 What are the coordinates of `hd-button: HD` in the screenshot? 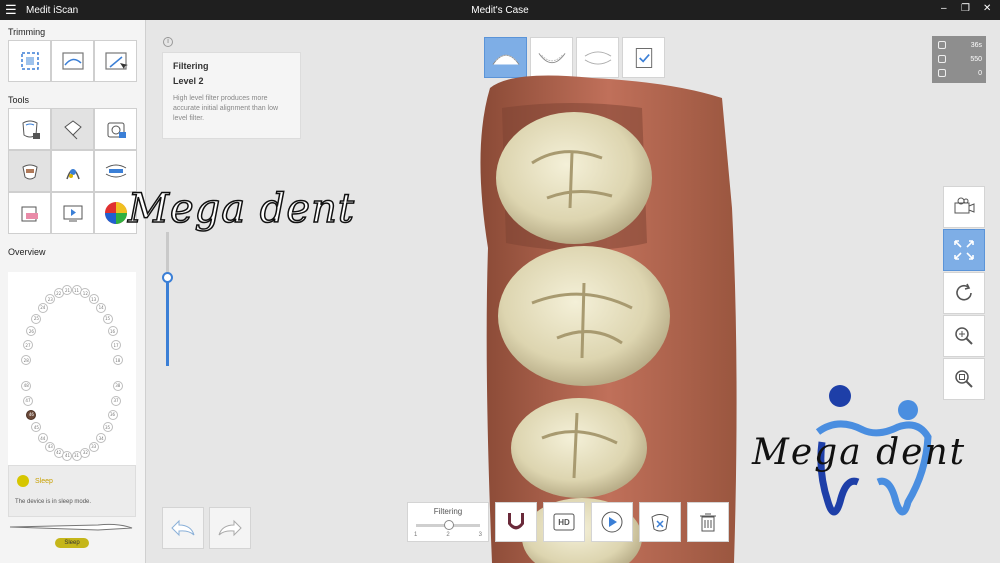 It's located at (564, 522).